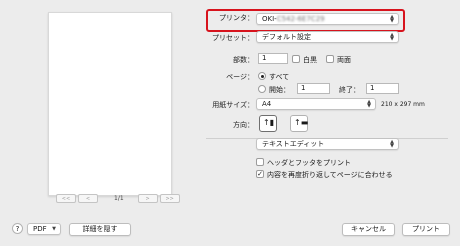  Describe the element at coordinates (330, 59) in the screenshot. I see `duplex-checkbox` at that location.